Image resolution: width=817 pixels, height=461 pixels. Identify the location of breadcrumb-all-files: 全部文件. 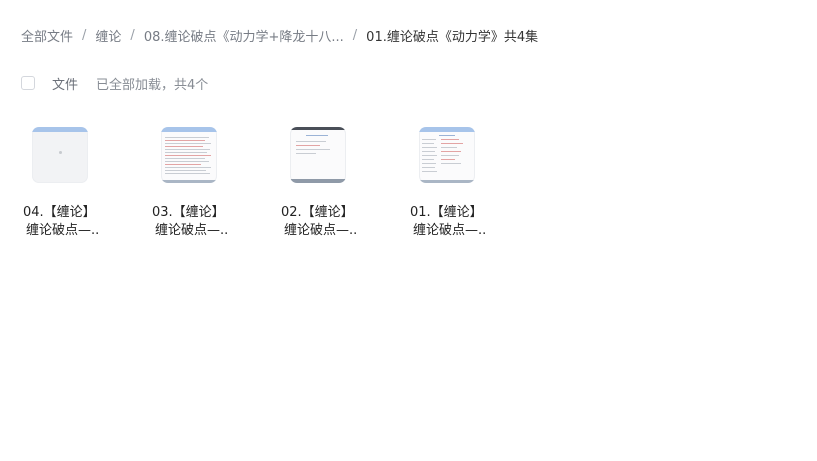
(47, 35).